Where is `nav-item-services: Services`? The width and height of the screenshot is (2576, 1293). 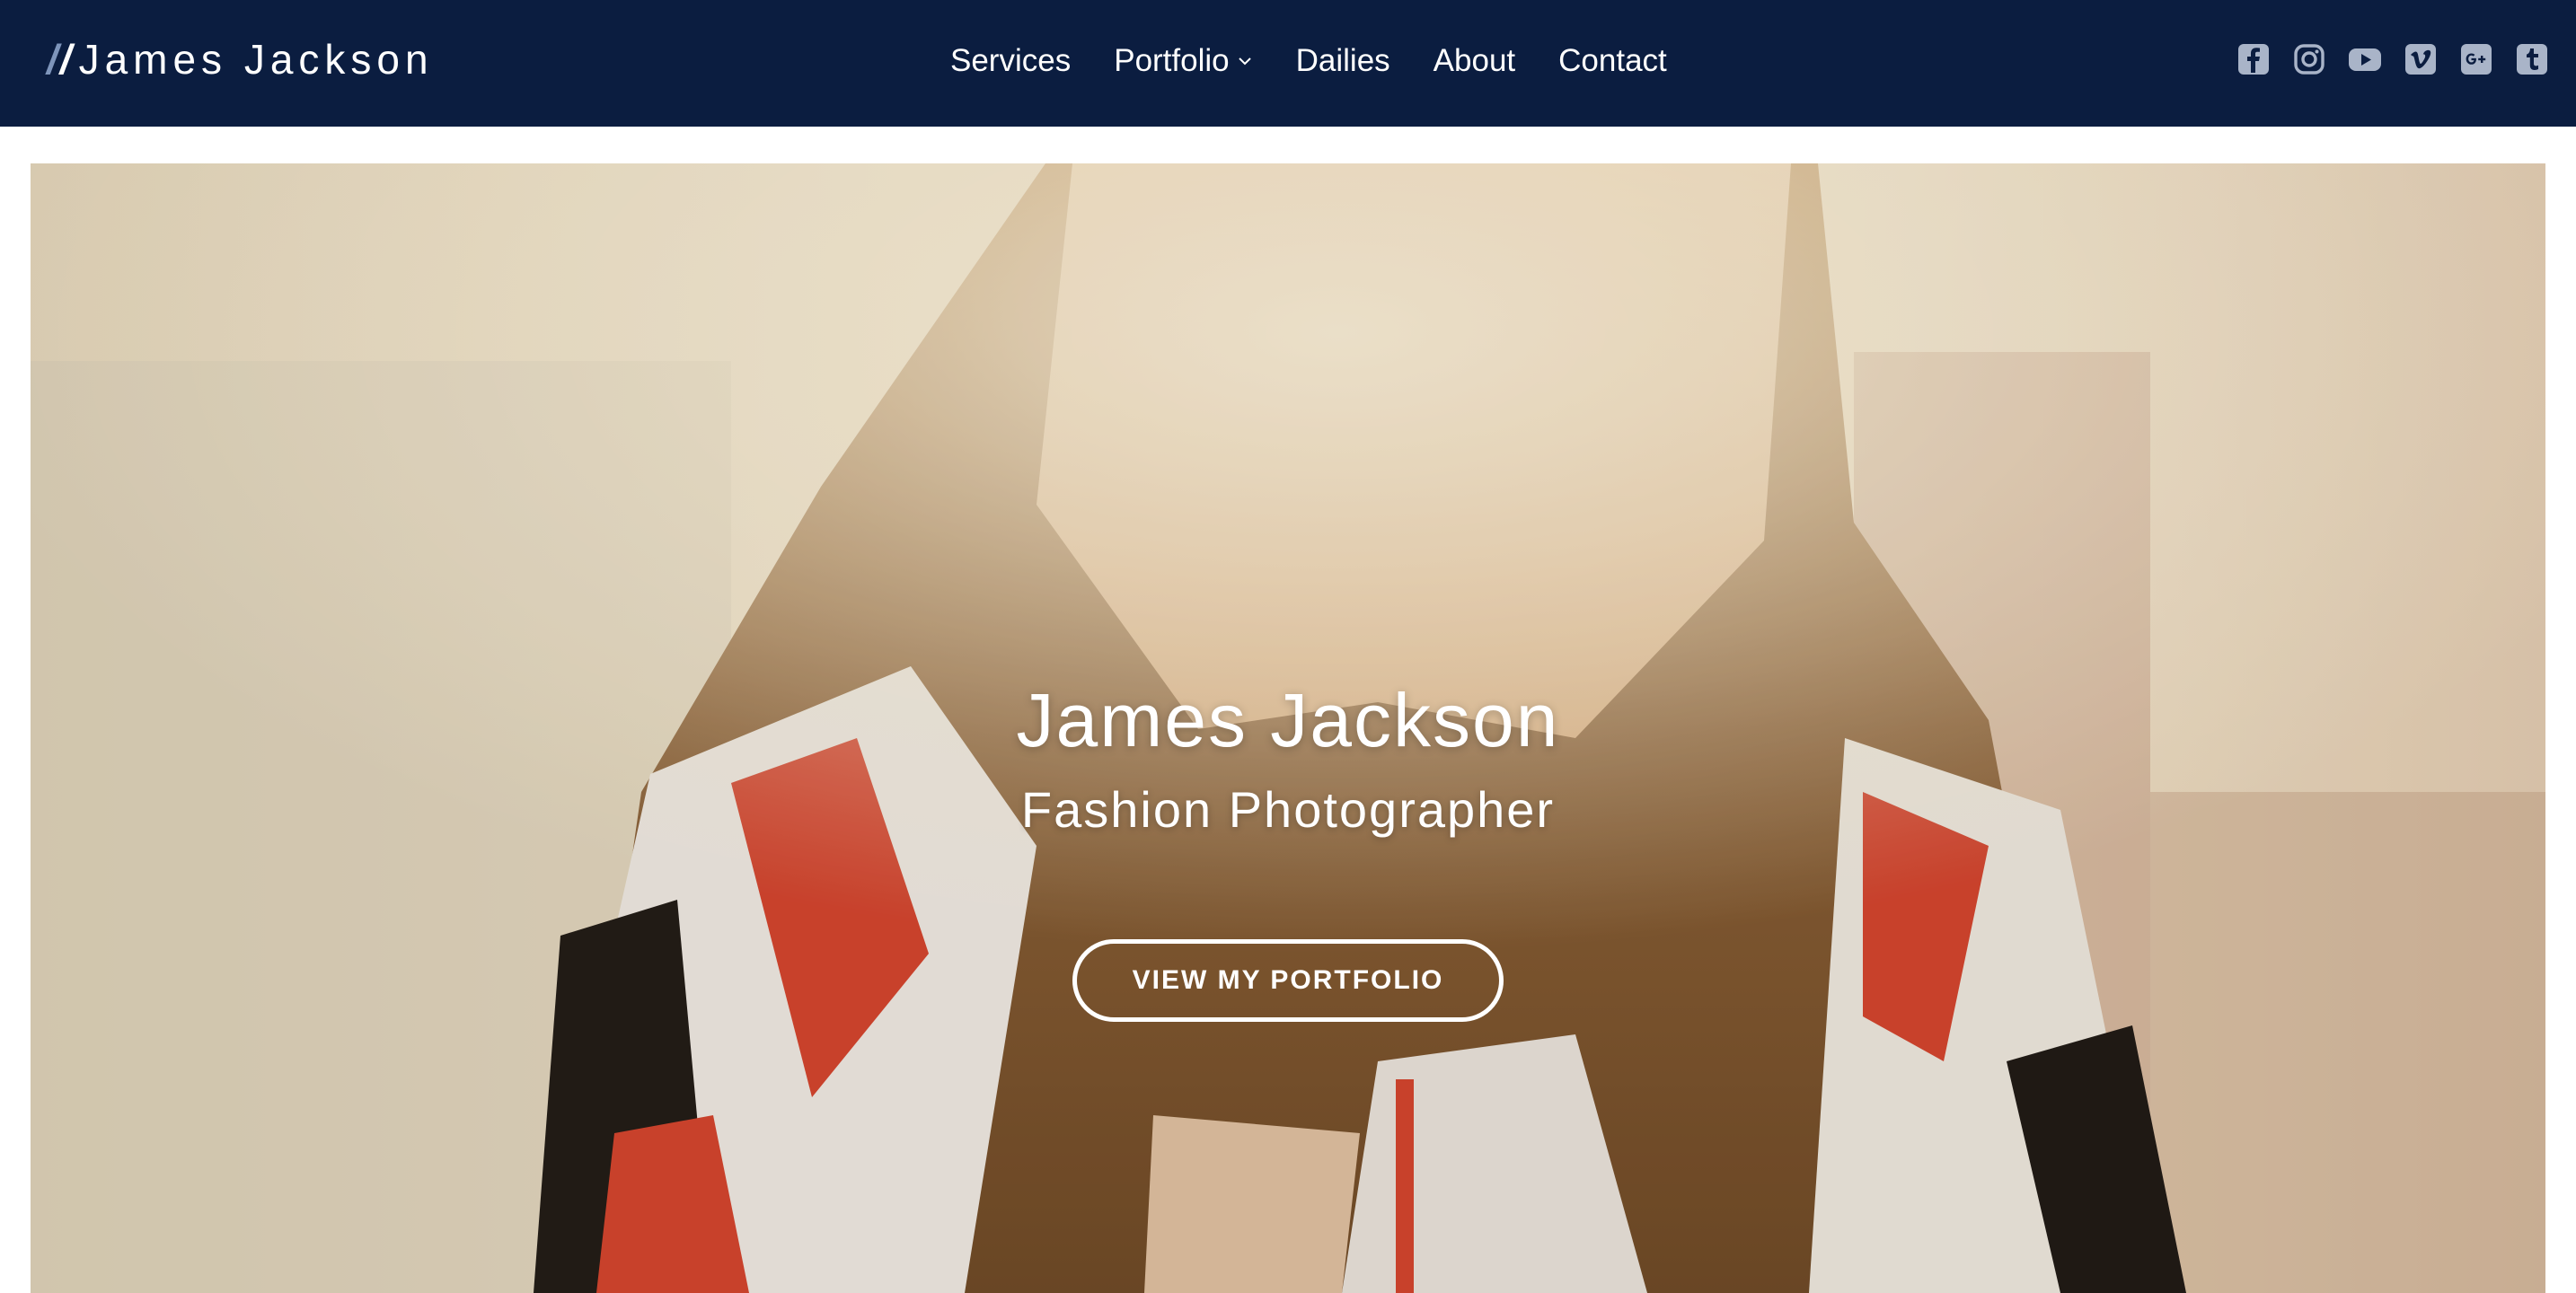 nav-item-services: Services is located at coordinates (1010, 61).